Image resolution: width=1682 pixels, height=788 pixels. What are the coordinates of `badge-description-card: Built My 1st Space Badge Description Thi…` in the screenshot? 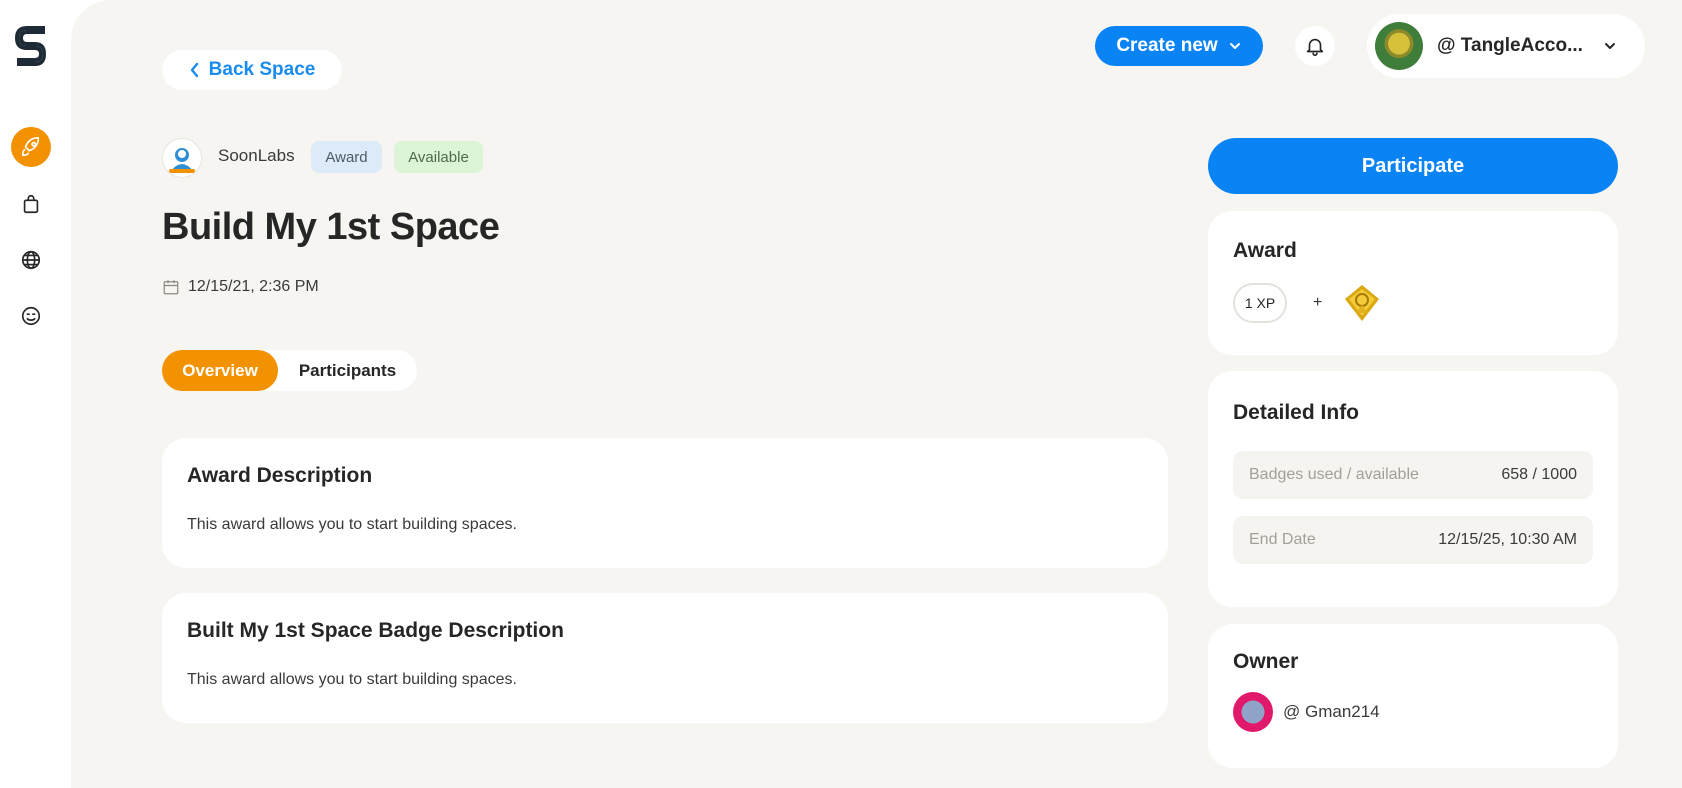 It's located at (665, 658).